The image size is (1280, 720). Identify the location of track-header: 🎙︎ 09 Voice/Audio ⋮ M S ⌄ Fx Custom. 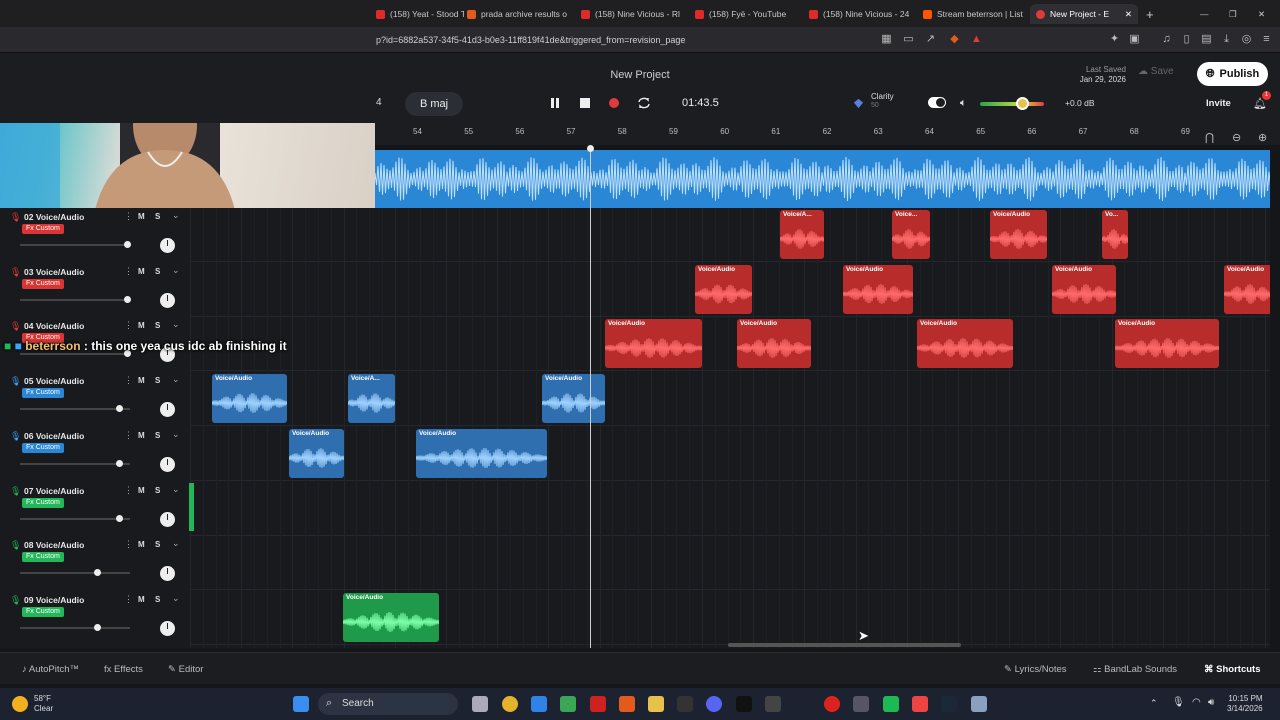
(95, 617).